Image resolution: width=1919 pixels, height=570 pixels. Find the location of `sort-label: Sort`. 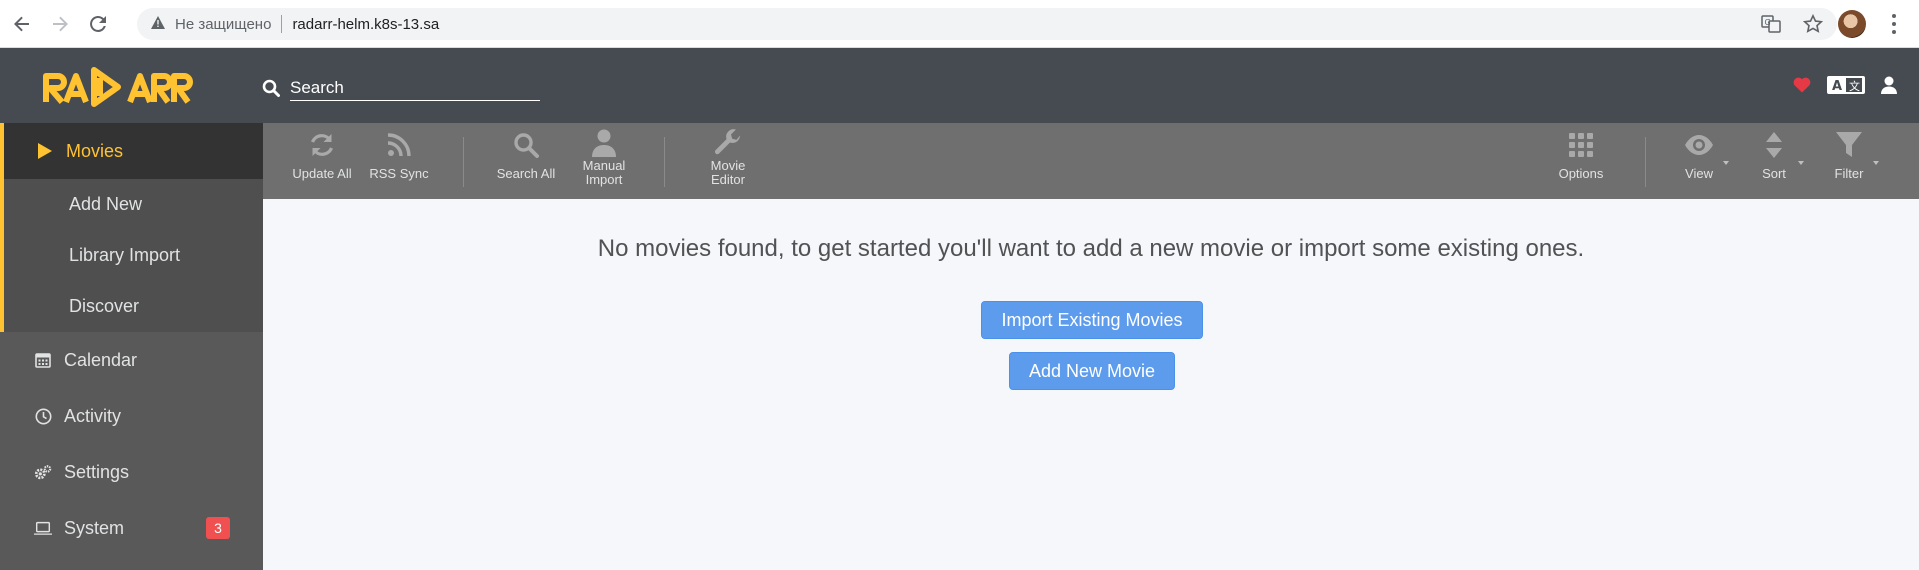

sort-label: Sort is located at coordinates (1774, 173).